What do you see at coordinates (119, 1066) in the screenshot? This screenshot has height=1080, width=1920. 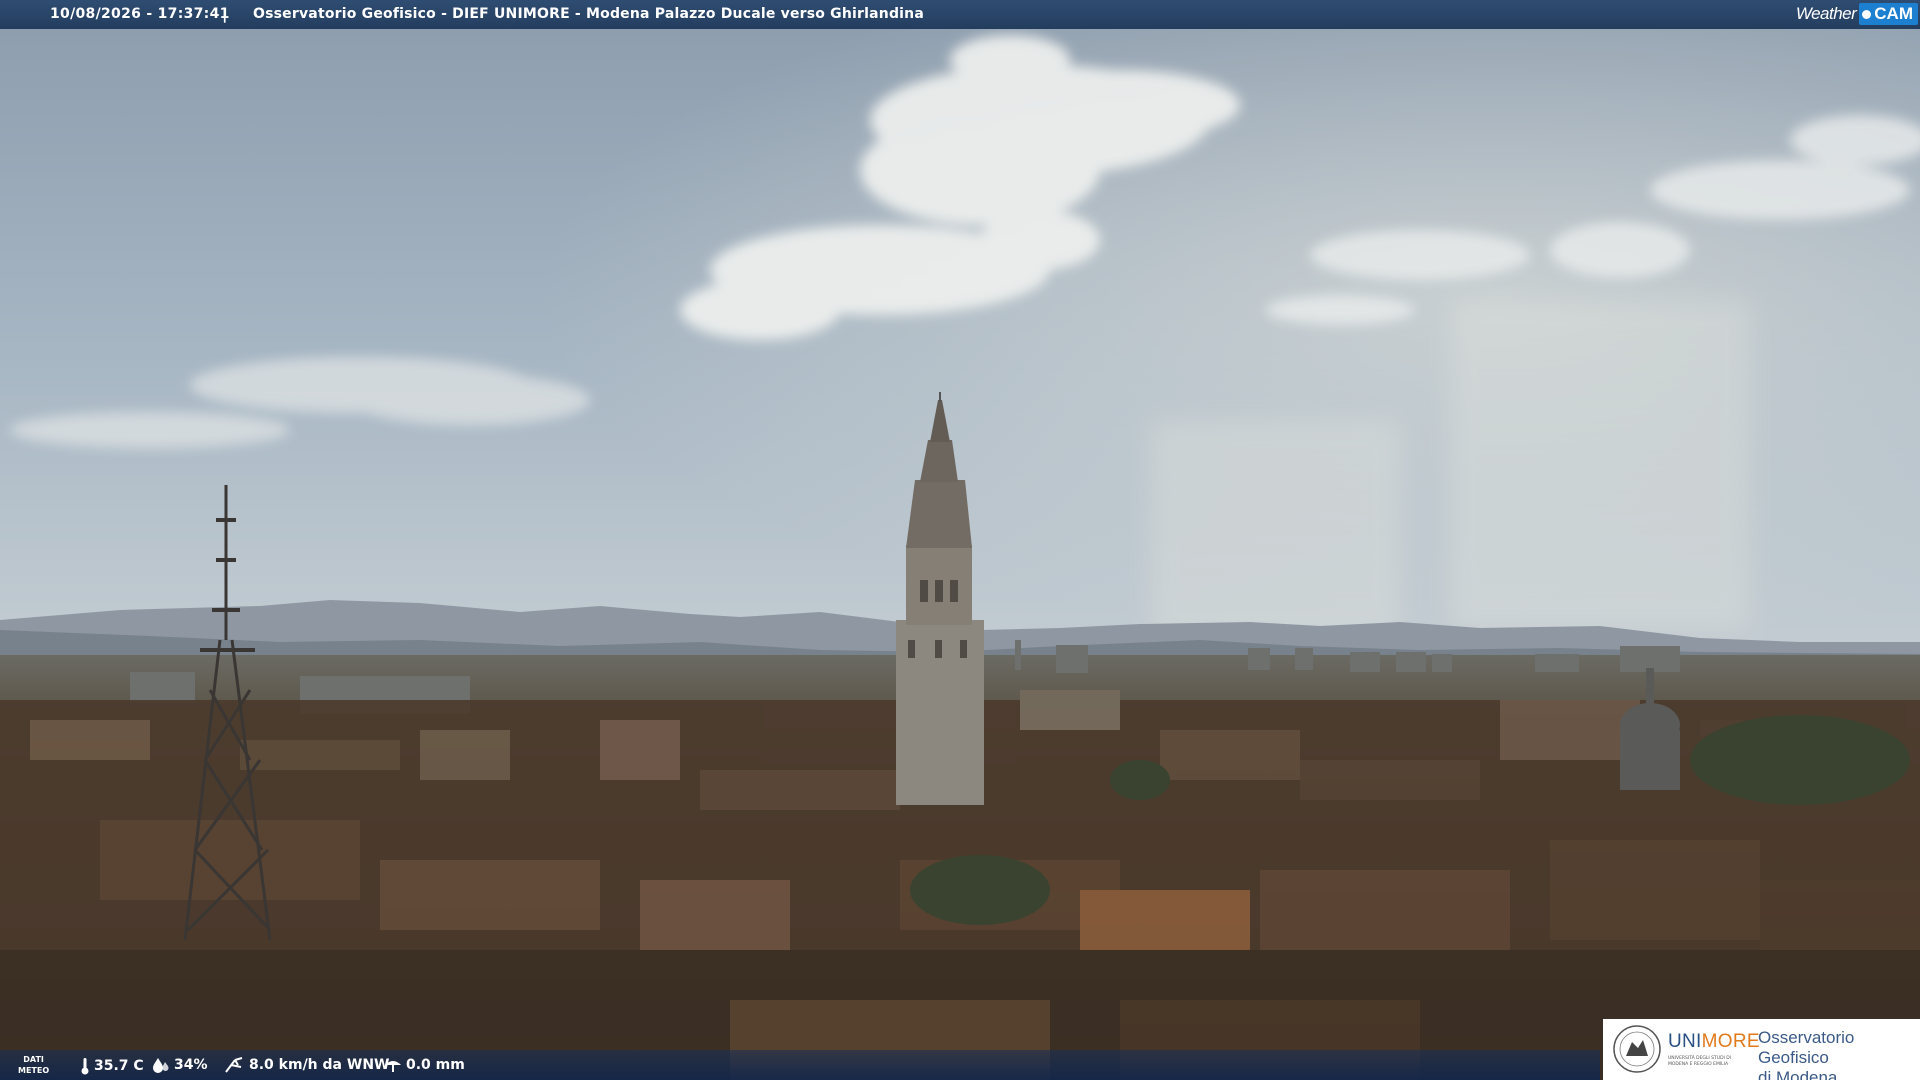 I see `temperature-value: 35.7 C` at bounding box center [119, 1066].